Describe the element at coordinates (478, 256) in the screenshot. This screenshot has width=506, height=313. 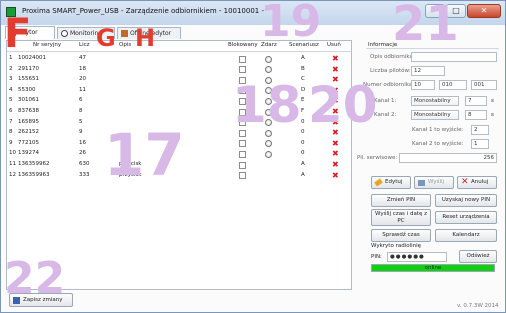
I see `refresh-button: Odśwież` at that location.